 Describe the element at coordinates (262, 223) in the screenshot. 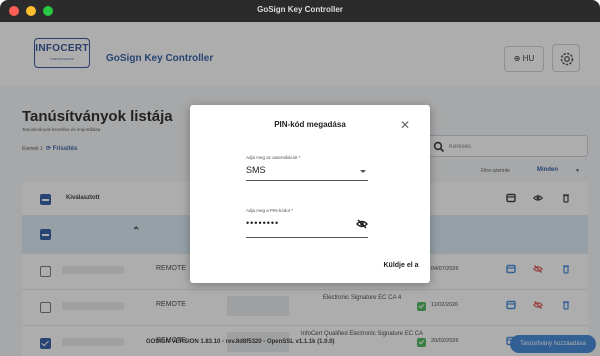

I see `pin-input: ••••••••` at that location.